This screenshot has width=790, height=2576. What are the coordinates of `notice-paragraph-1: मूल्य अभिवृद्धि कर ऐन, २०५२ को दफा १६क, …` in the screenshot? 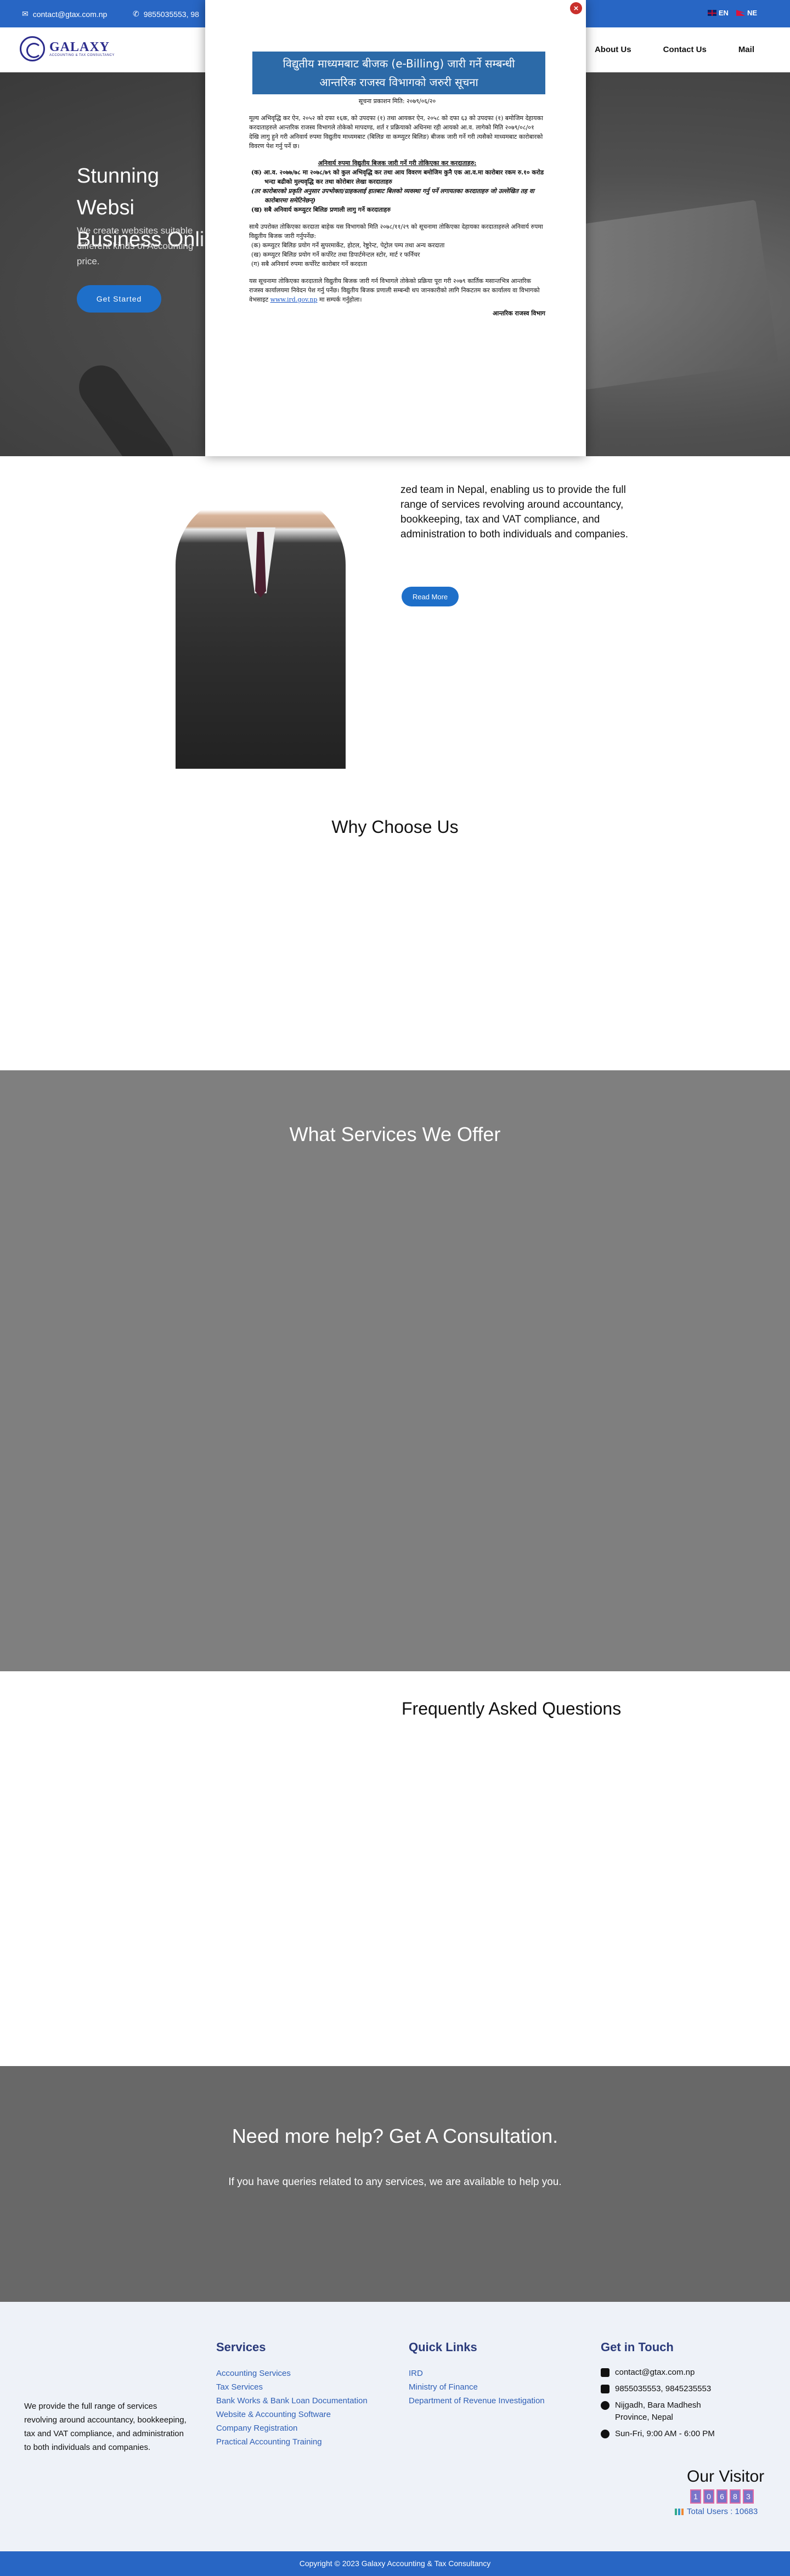 It's located at (396, 132).